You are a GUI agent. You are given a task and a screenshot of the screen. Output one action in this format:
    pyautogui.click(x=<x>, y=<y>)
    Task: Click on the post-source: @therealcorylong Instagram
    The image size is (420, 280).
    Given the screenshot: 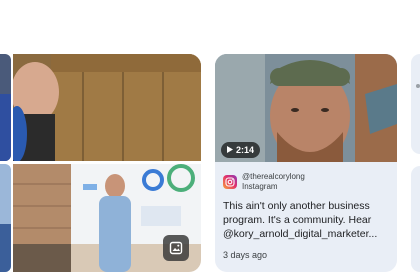 What is the action you would take?
    pyautogui.click(x=306, y=182)
    